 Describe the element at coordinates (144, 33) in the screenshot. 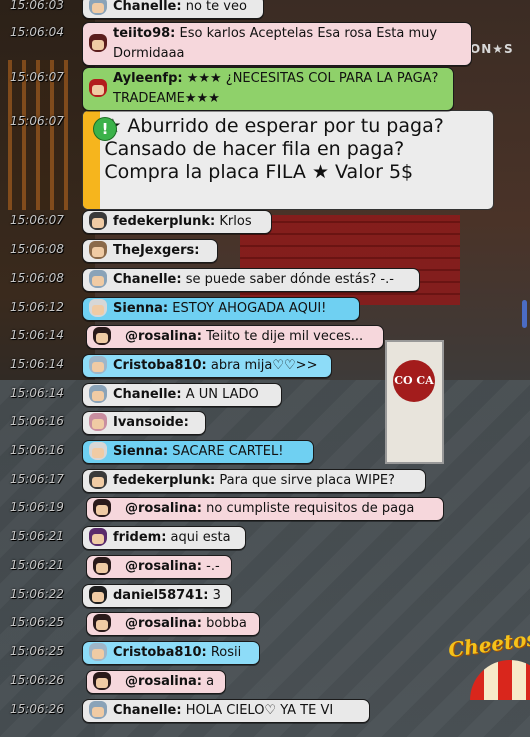

I see `chat-username: teiito98:` at that location.